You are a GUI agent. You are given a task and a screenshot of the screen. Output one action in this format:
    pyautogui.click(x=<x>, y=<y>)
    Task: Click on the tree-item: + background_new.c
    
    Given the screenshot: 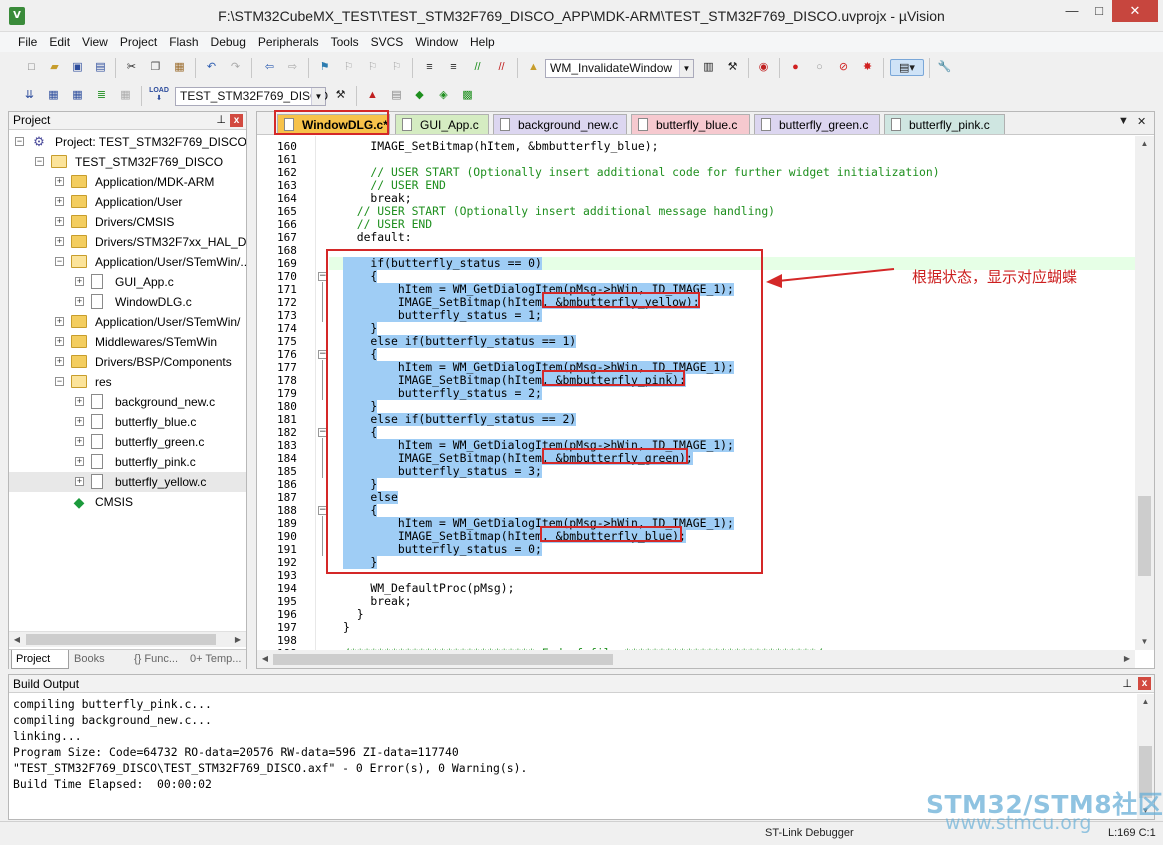 What is the action you would take?
    pyautogui.click(x=127, y=402)
    